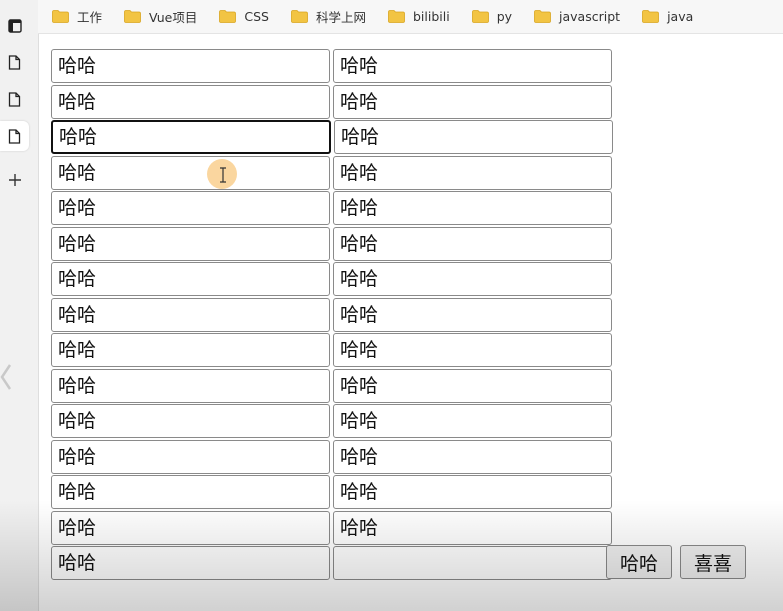  I want to click on bookmarks-bar: 工作 Vue项目 CSS 科学上网 bilibili py javascript java, so click(410, 17).